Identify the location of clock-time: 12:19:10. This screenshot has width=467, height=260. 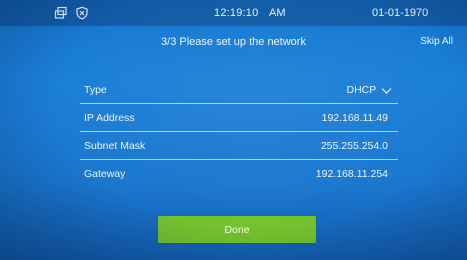
(236, 13).